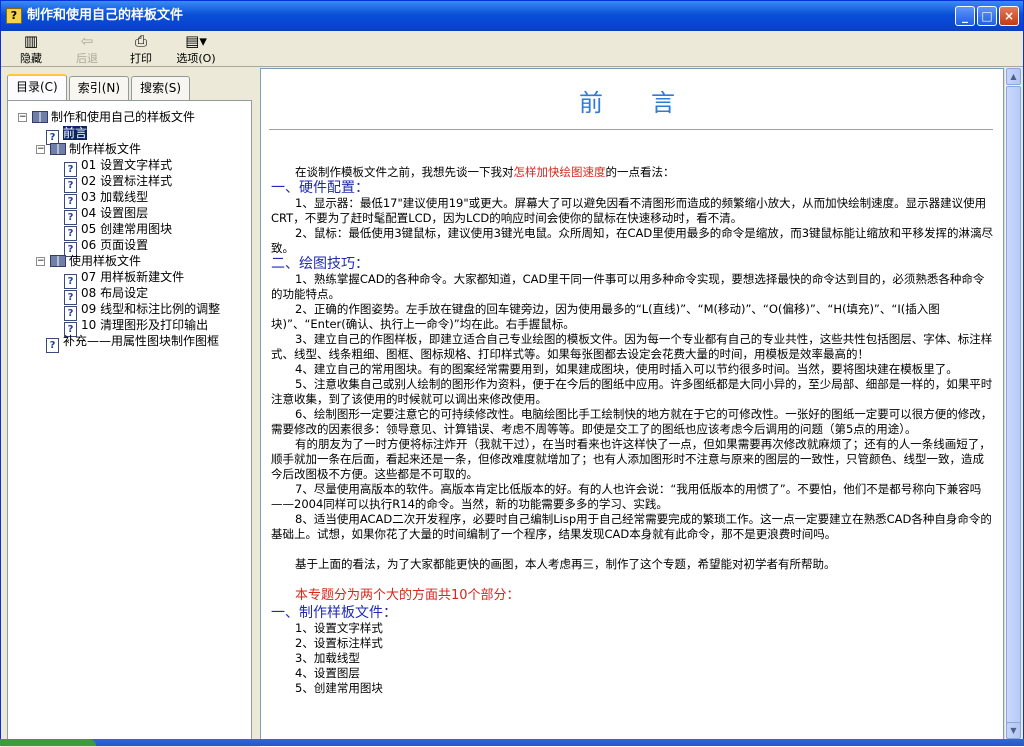  Describe the element at coordinates (105, 261) in the screenshot. I see `tree-node-label: 使用样板文件` at that location.